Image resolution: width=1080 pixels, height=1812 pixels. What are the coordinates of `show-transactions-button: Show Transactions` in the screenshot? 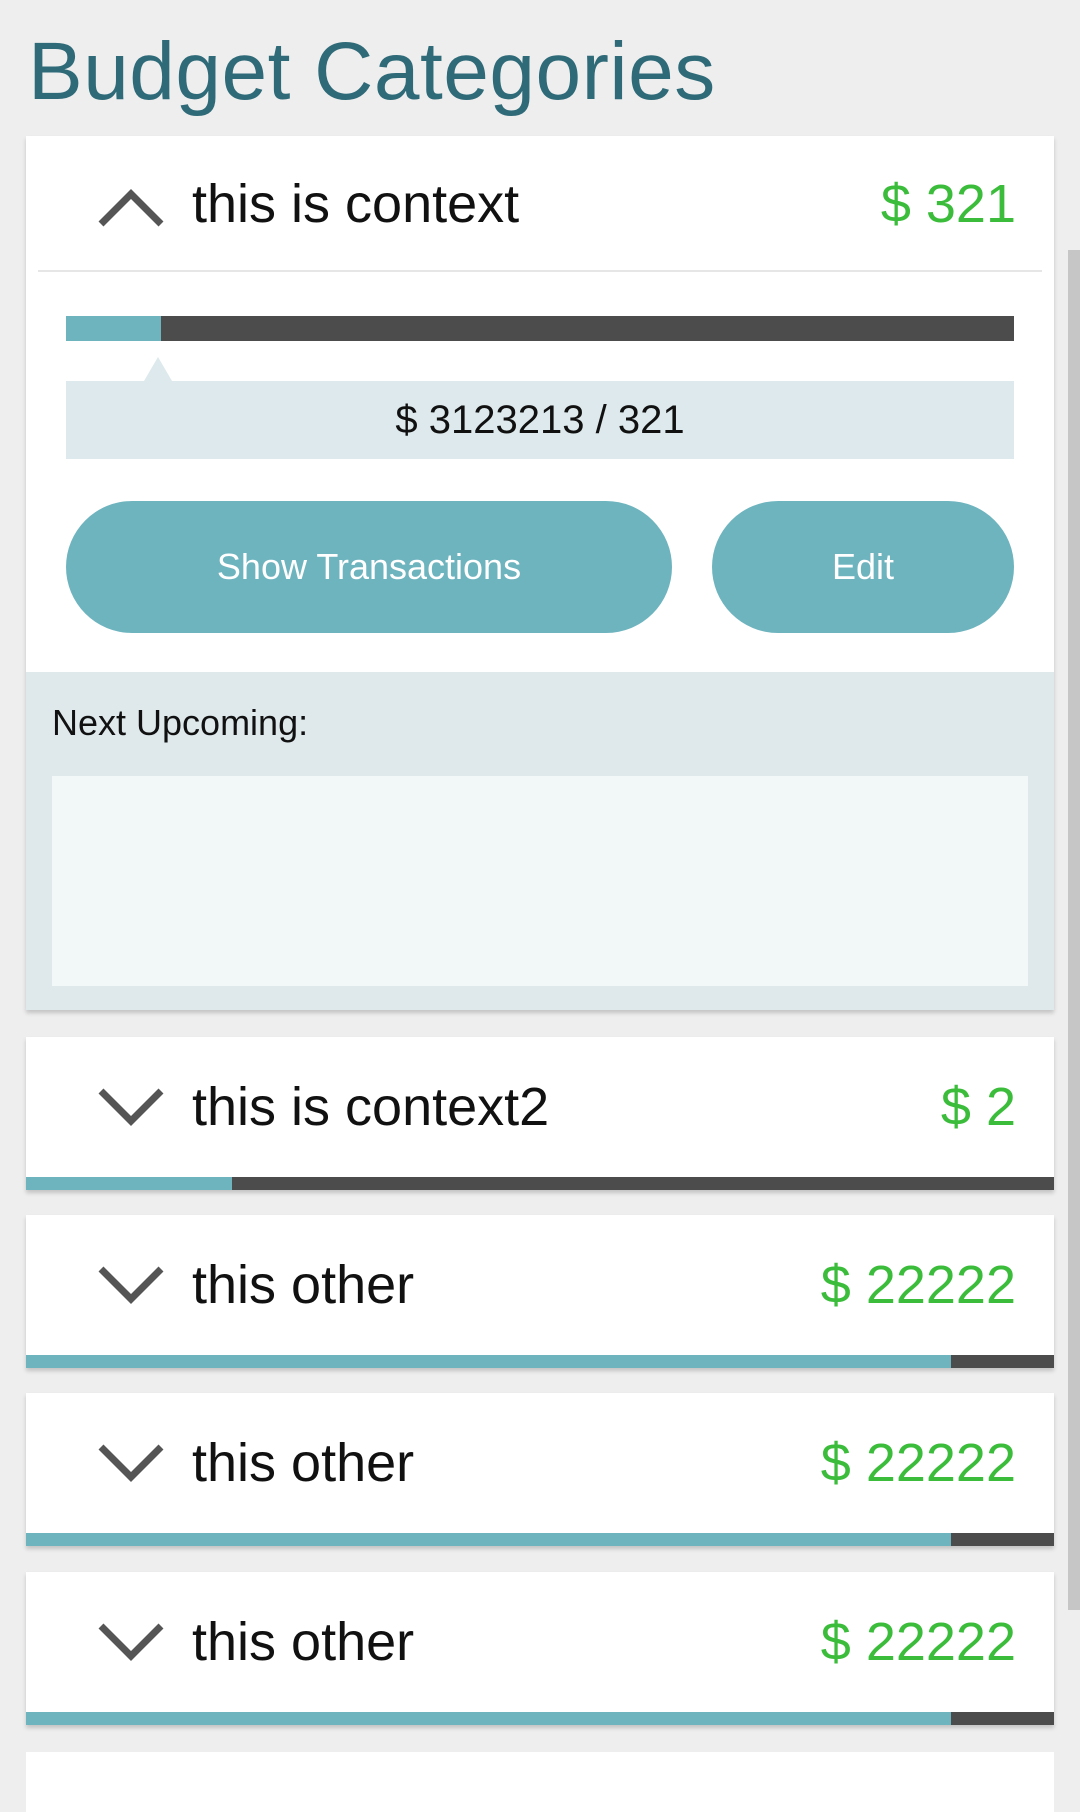 It's located at (369, 567).